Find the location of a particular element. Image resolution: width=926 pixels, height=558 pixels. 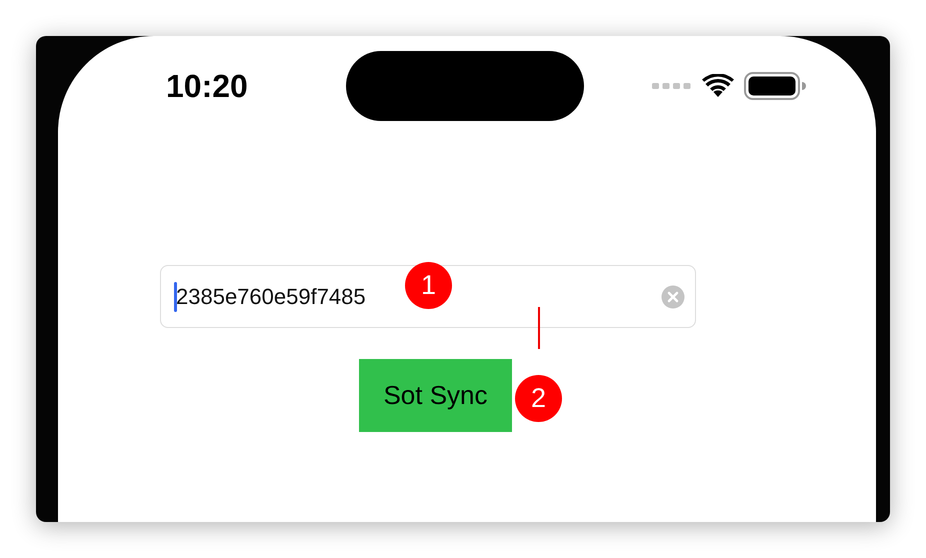

annotation-badge: 2 is located at coordinates (538, 398).